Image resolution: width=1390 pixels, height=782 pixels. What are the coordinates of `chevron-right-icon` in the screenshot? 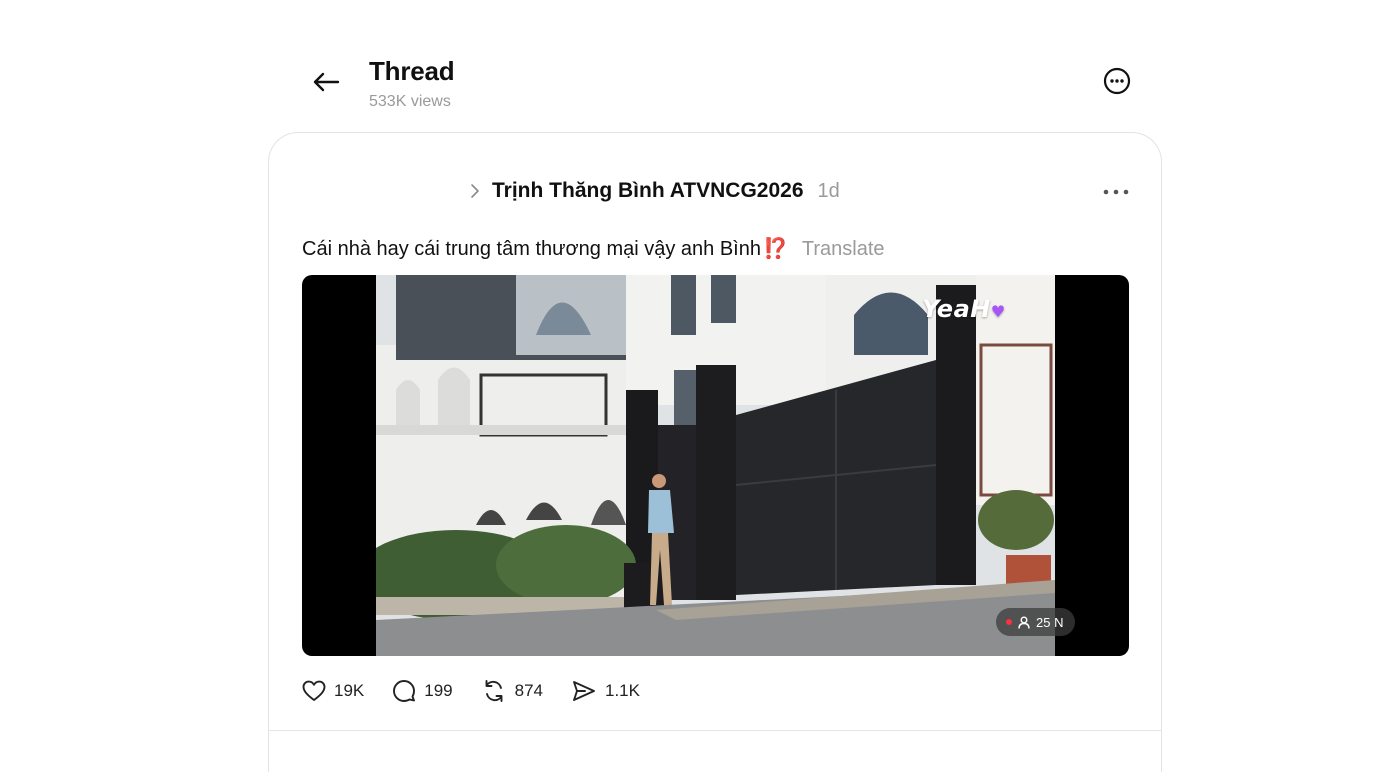 It's located at (476, 191).